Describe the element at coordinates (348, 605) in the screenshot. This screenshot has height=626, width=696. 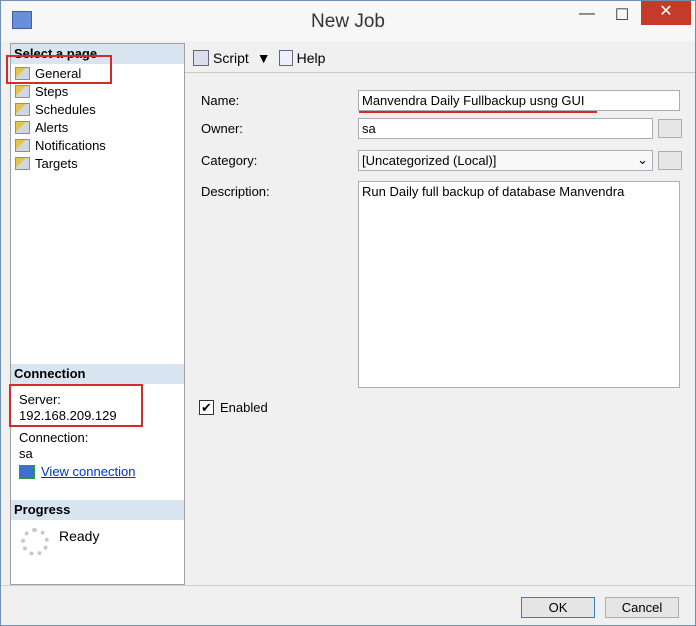
I see `dialog-footer: OK Cancel` at that location.